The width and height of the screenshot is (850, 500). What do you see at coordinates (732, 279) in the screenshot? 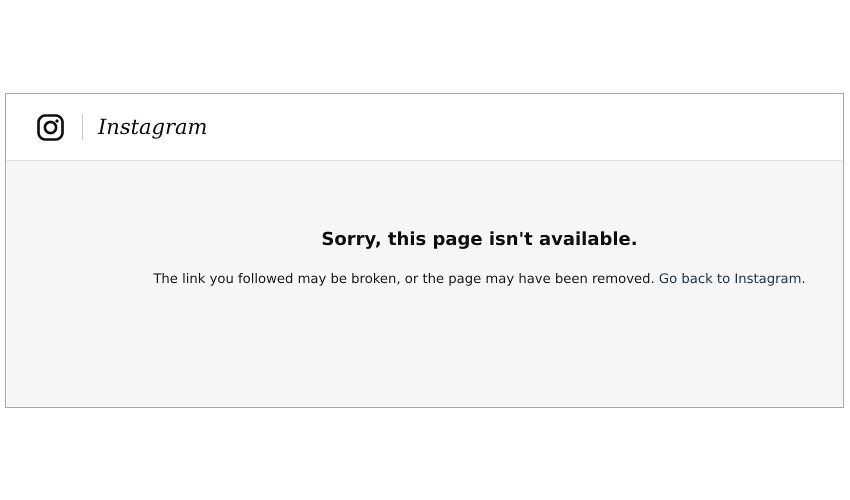
I see `back-link: Go back to Instagram.` at bounding box center [732, 279].